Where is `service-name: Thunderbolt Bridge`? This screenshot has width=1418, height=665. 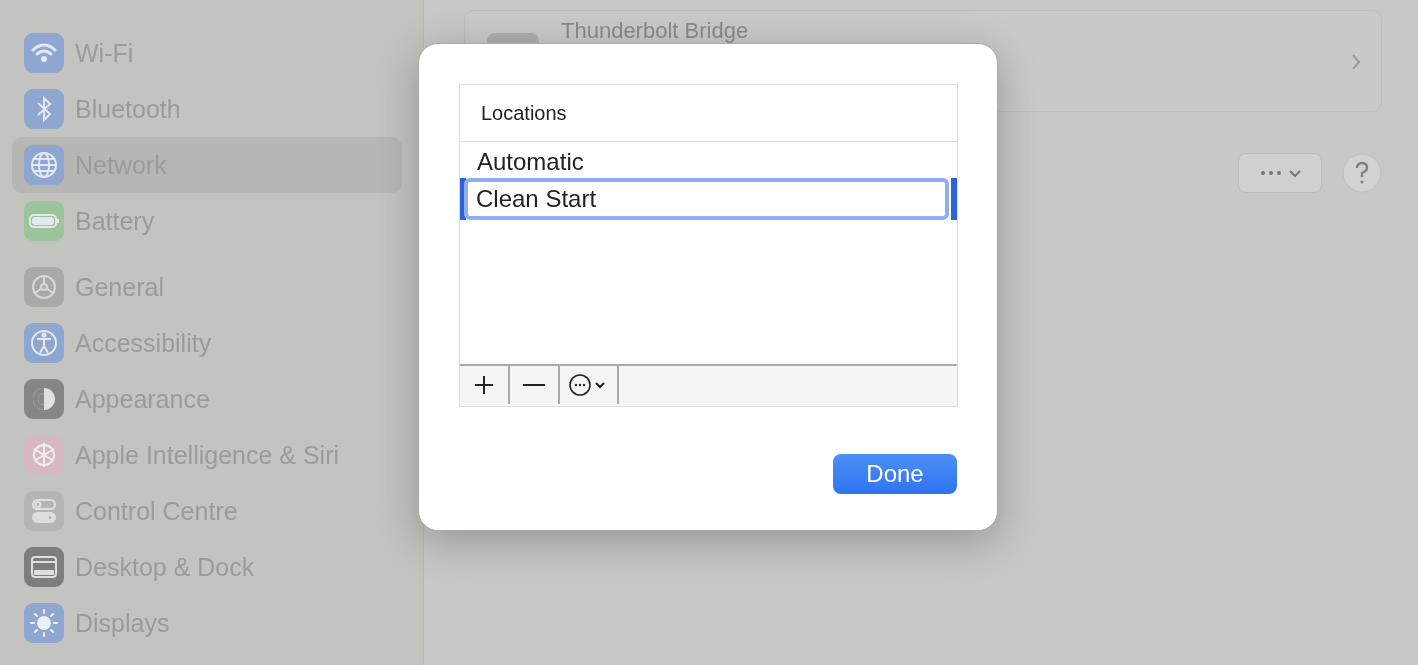
service-name: Thunderbolt Bridge is located at coordinates (655, 31).